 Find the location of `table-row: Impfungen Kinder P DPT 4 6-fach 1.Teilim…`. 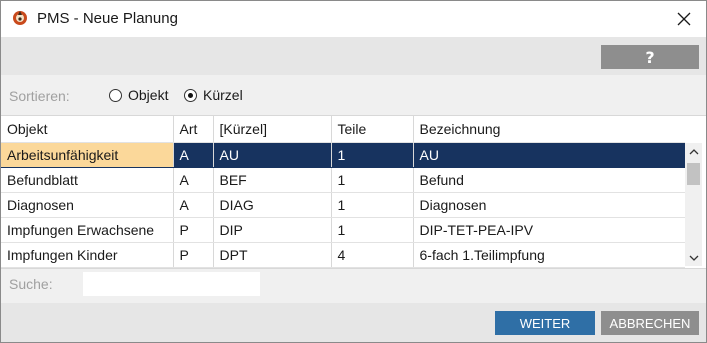

table-row: Impfungen Kinder P DPT 4 6-fach 1.Teilim… is located at coordinates (343, 255).